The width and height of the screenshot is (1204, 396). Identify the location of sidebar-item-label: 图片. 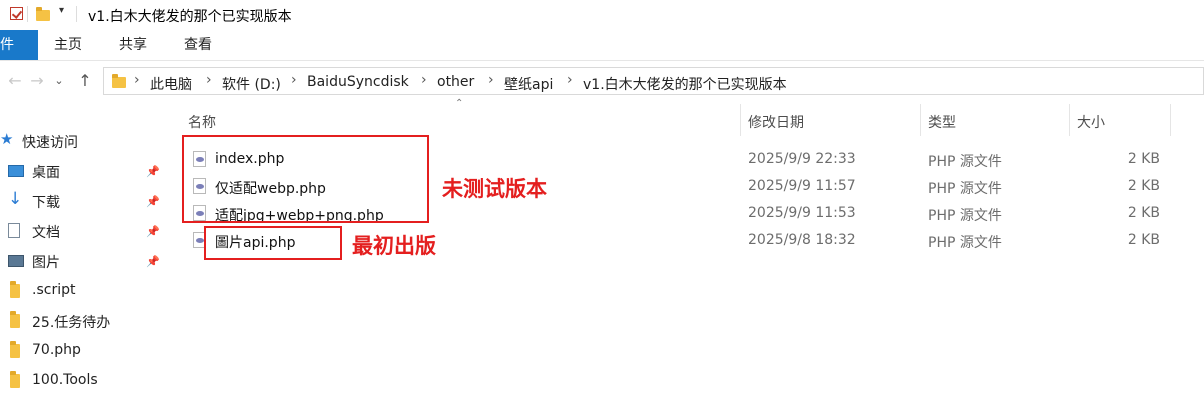
(46, 263).